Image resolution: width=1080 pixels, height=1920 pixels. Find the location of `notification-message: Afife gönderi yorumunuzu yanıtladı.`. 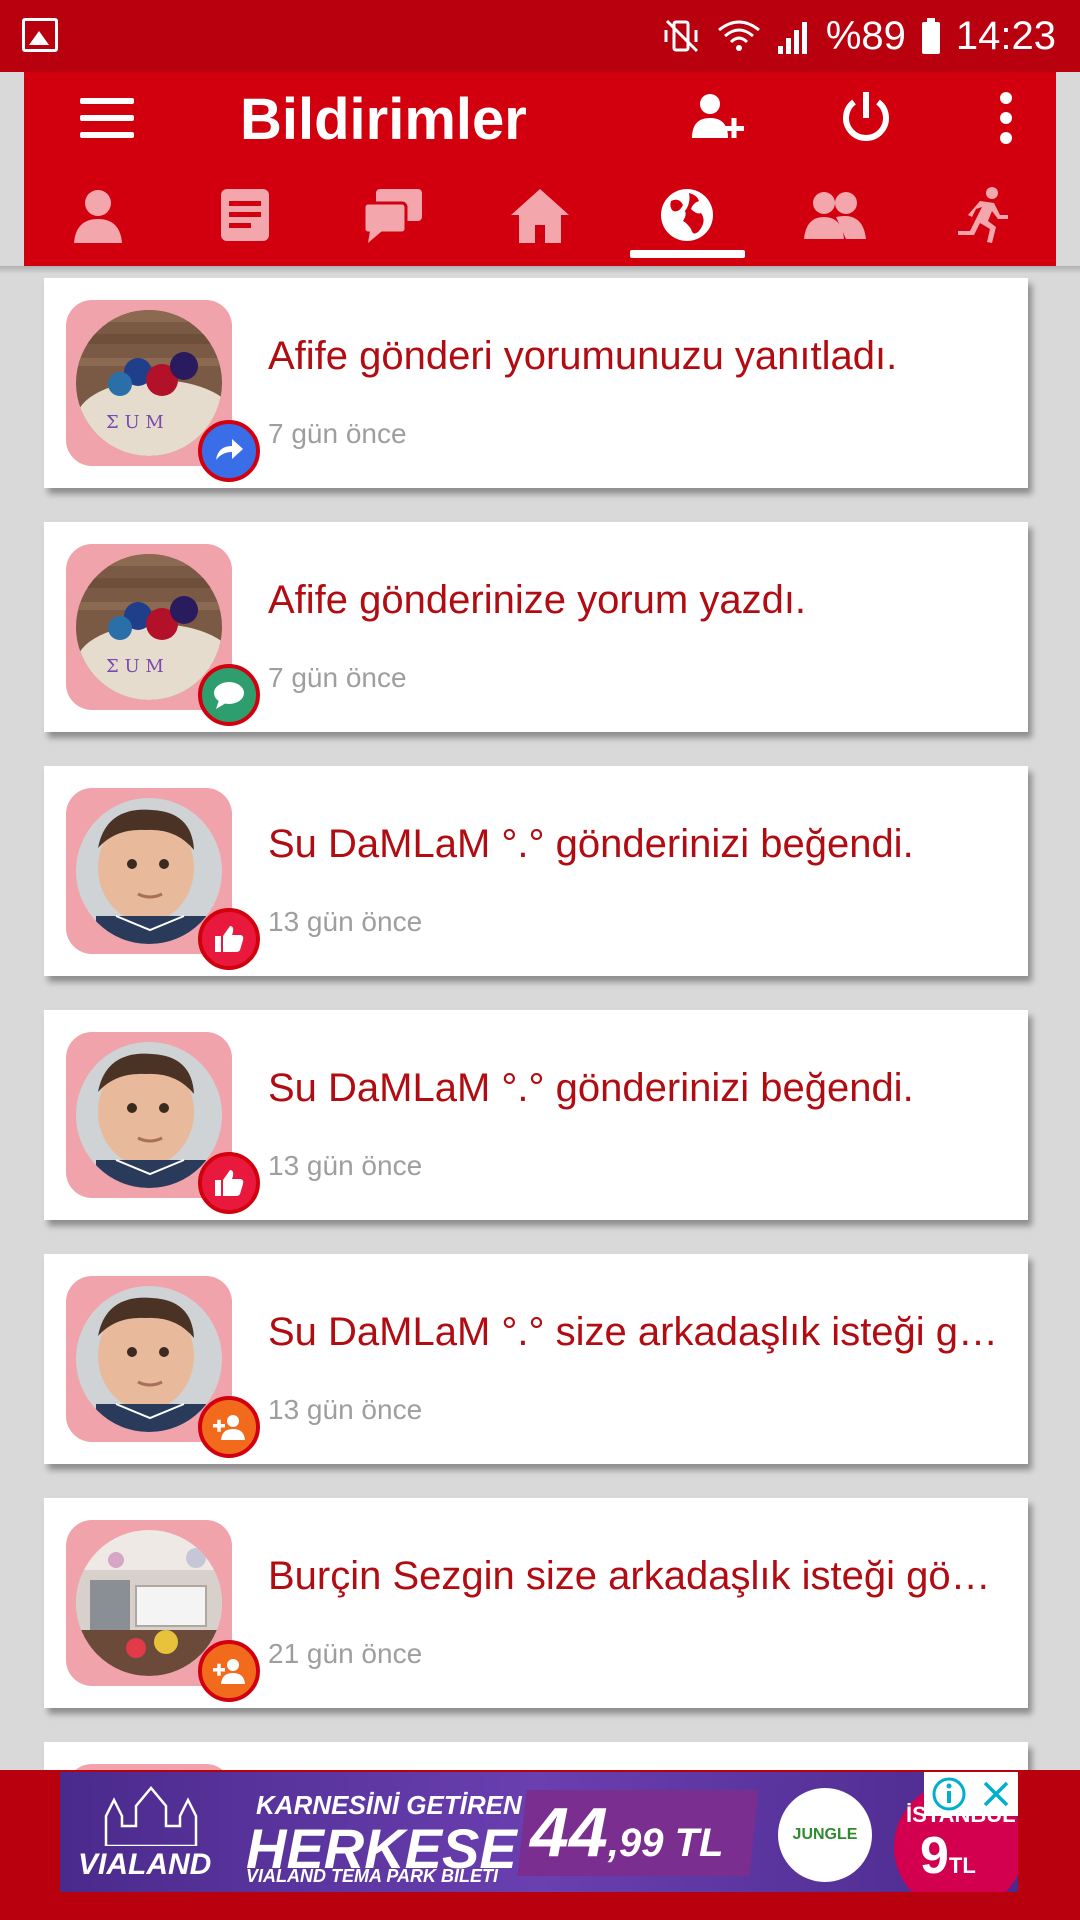

notification-message: Afife gönderi yorumunuzu yanıtladı. is located at coordinates (583, 356).